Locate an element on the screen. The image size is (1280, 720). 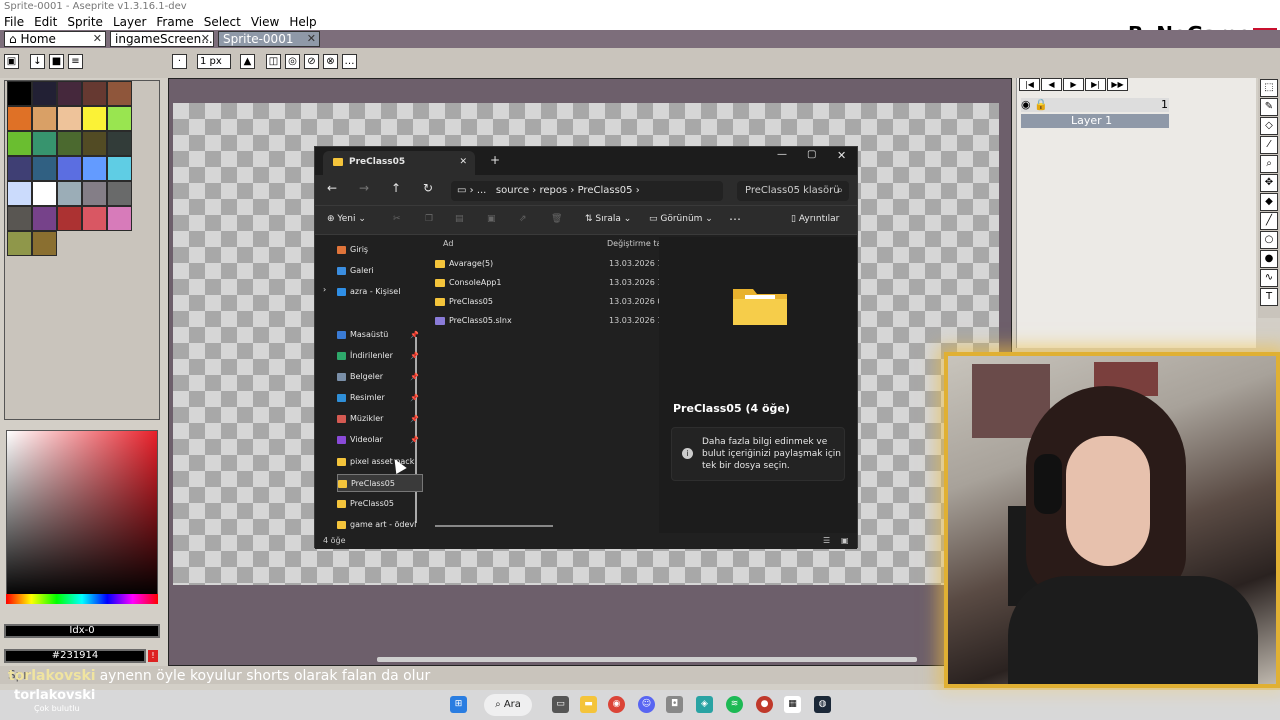
menu-sprite: Sprite is located at coordinates (85, 22).